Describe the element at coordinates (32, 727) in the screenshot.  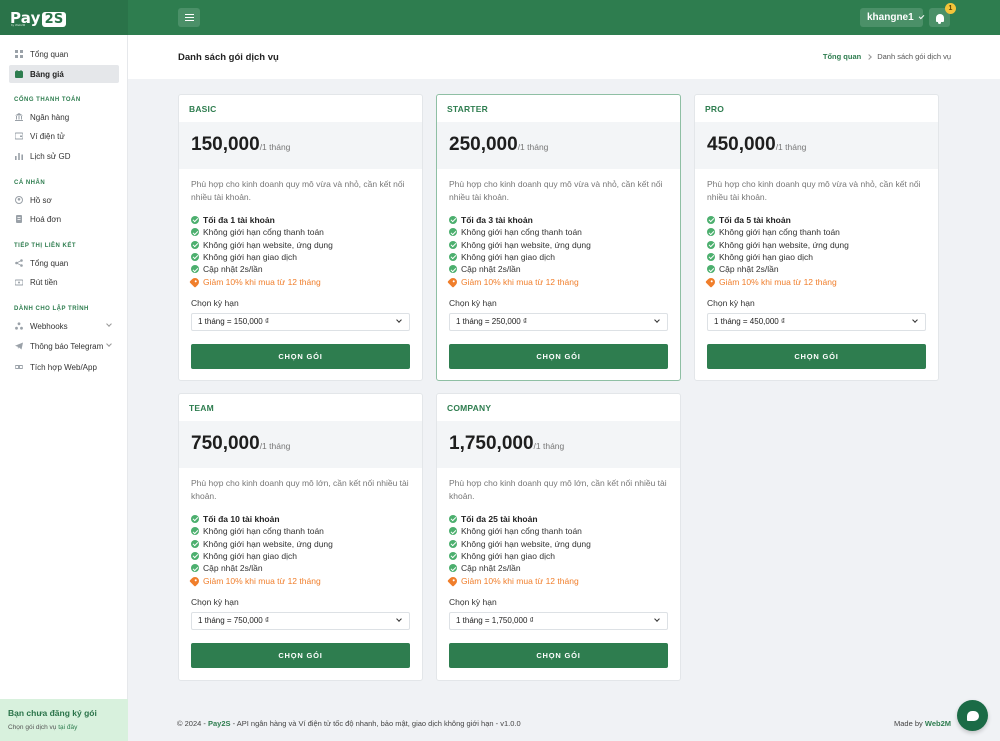
I see `promo-text: Chọn gói dịch vụ` at that location.